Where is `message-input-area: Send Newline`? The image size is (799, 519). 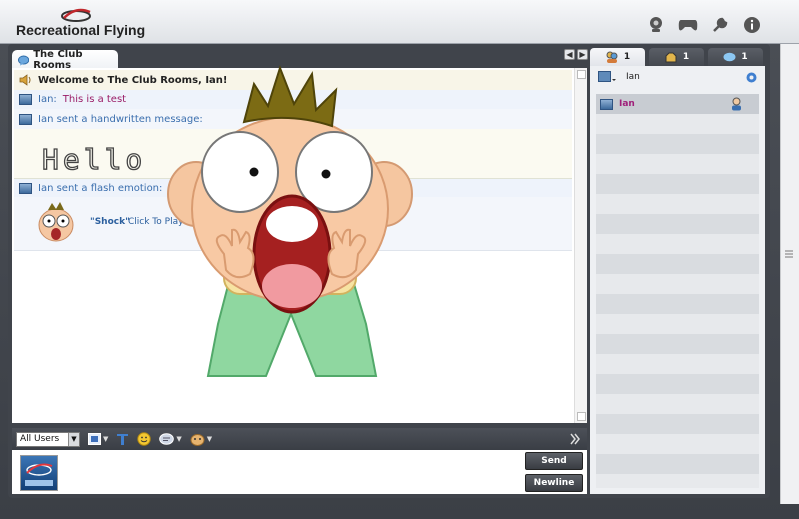
message-input-area: Send Newline is located at coordinates (299, 472).